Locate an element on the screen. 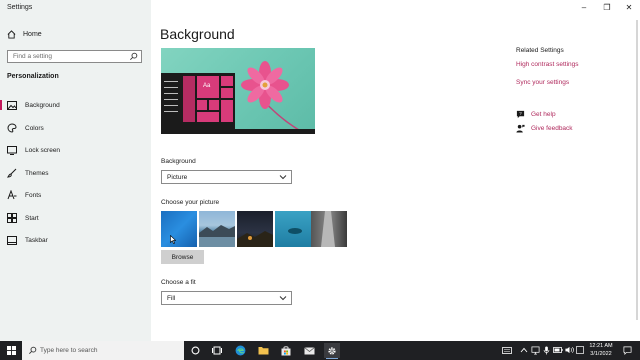  give-feedback-row: Give feedback is located at coordinates (544, 128).